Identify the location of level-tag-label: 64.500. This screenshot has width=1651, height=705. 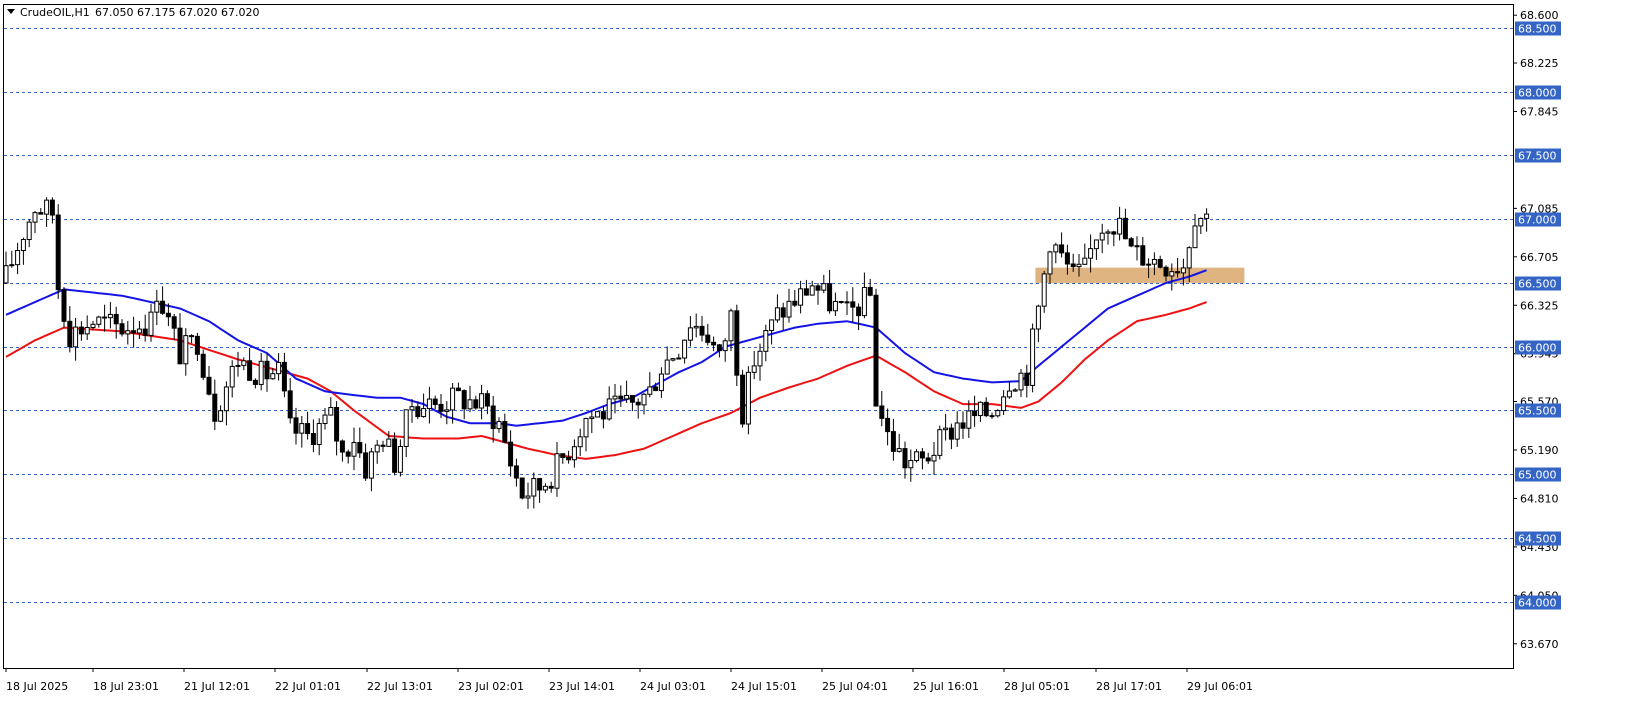
(1537, 539).